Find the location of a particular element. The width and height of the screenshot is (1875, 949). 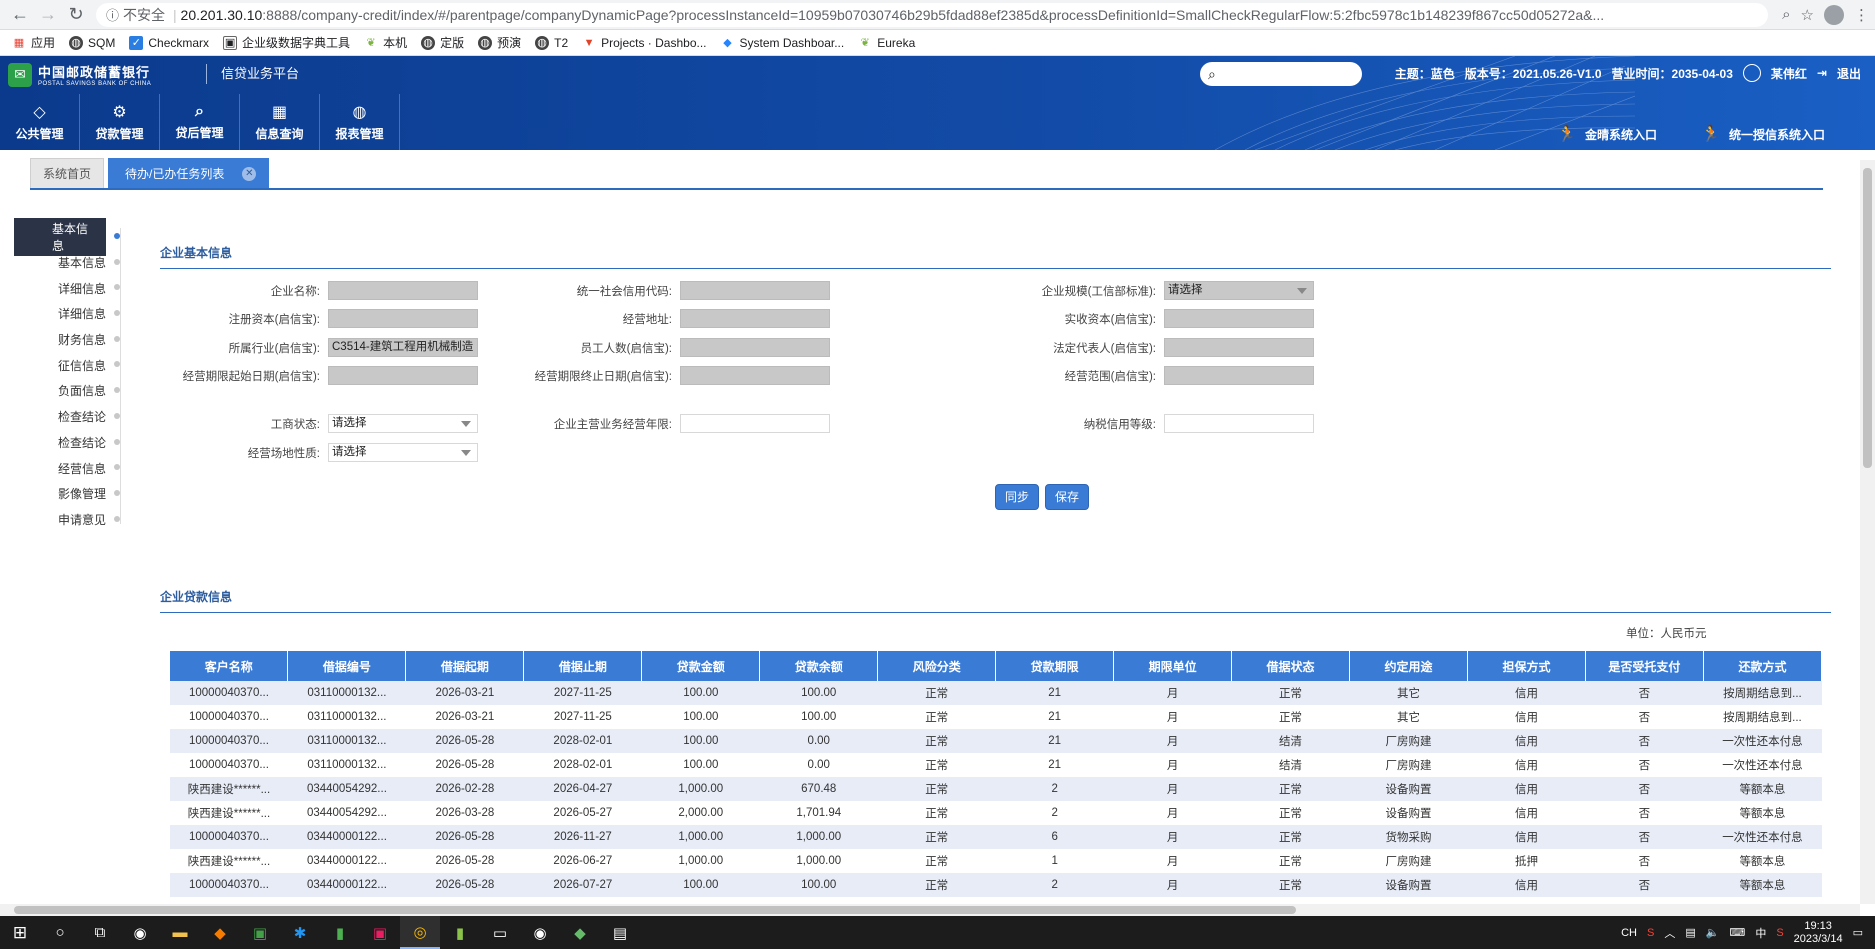

menu-post-loan: ⌕ 贷后管理 is located at coordinates (200, 122).